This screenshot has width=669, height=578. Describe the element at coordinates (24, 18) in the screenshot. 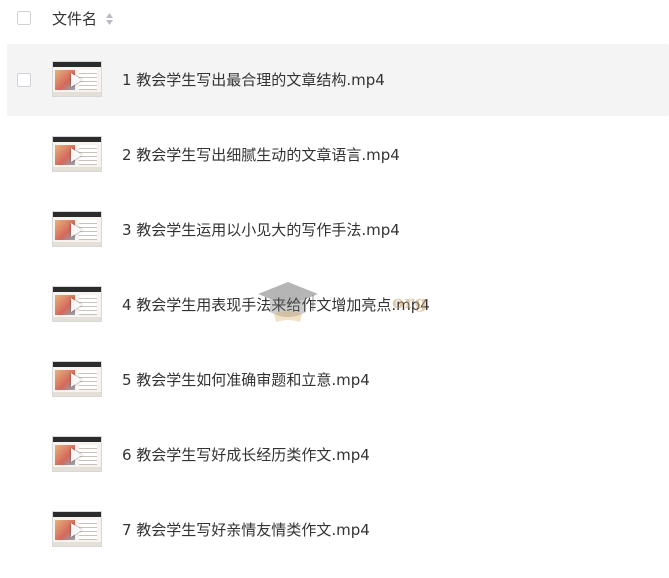

I see `select-all-checkbox` at that location.